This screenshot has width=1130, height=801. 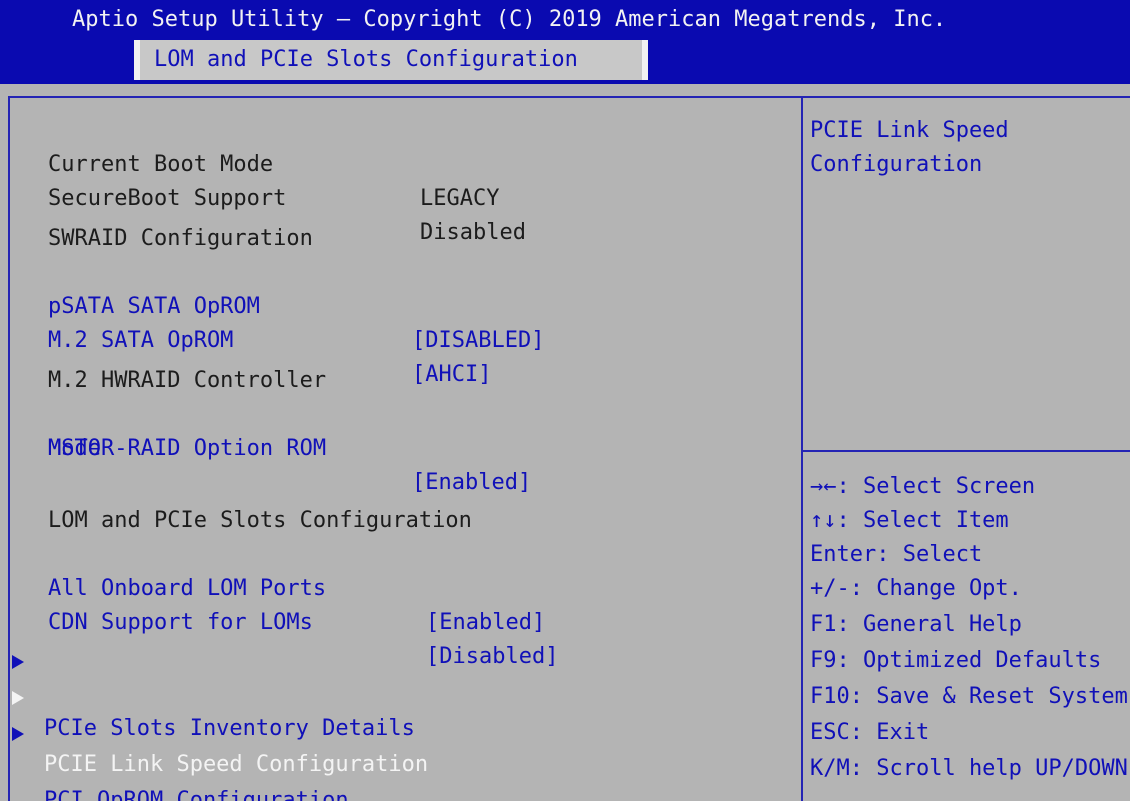 I want to click on lom-heading: LOM and PCIe Slots Configuration, so click(x=260, y=520).